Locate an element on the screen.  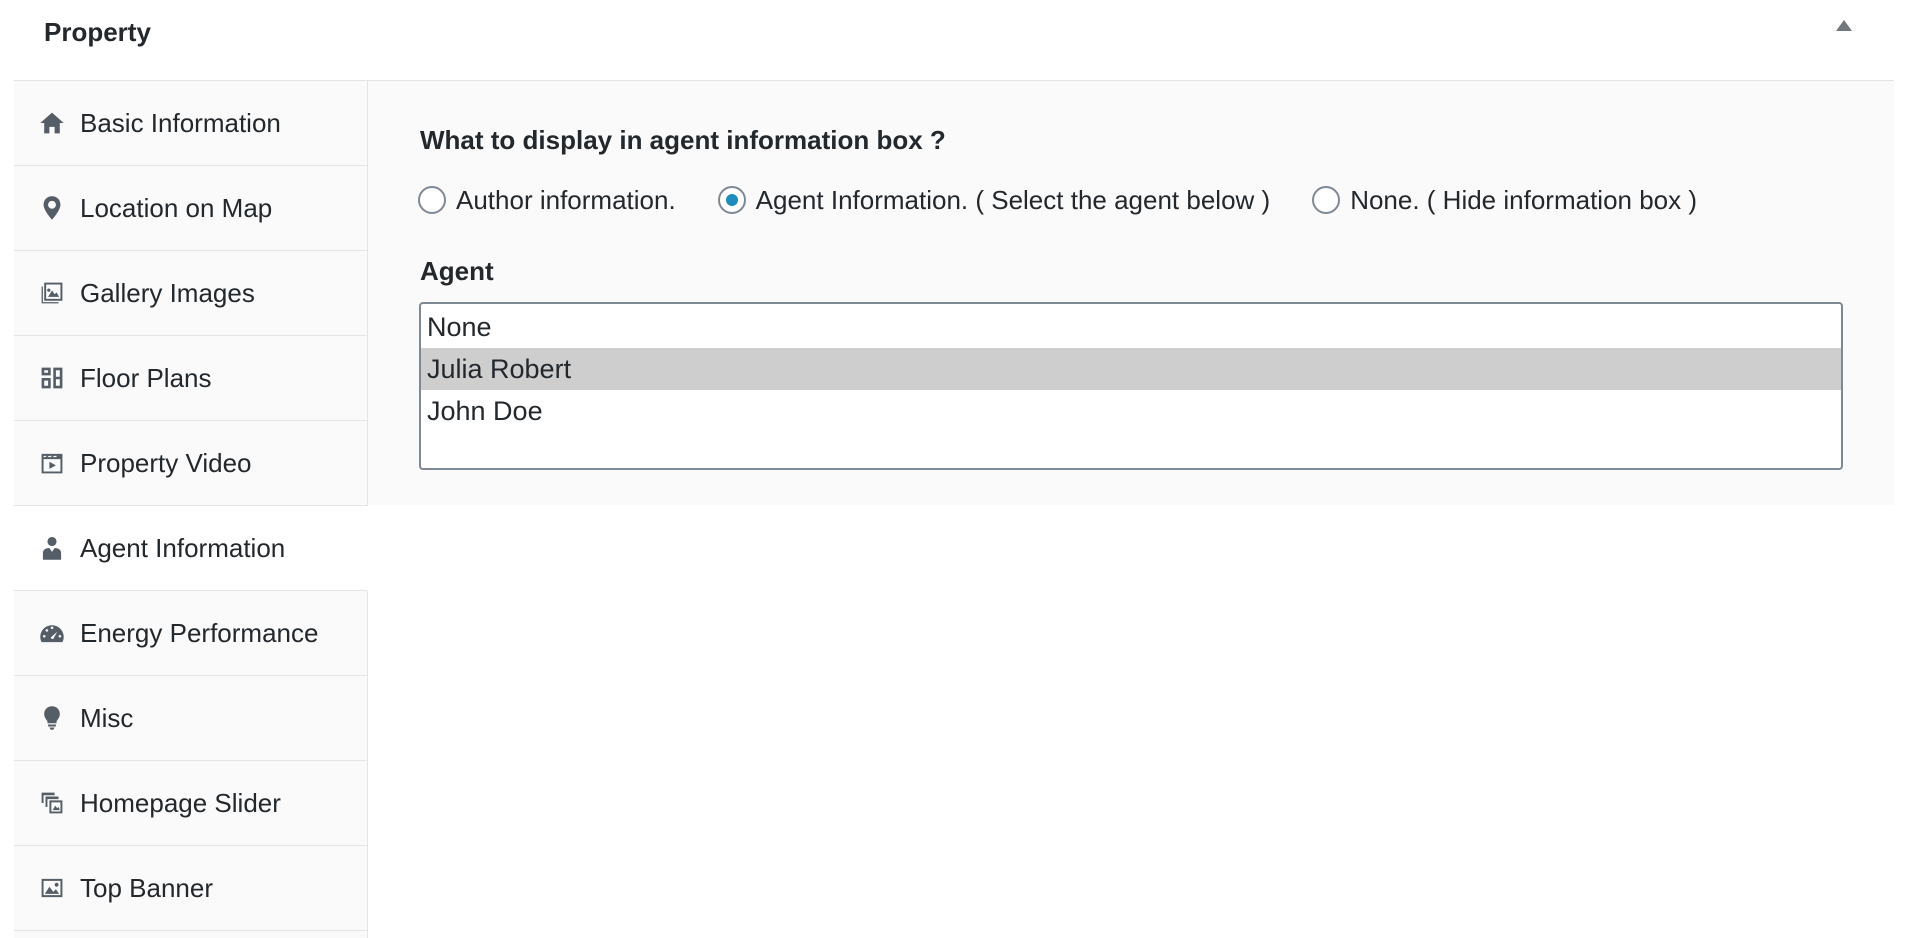
tab-label: Location on Map is located at coordinates (176, 207).